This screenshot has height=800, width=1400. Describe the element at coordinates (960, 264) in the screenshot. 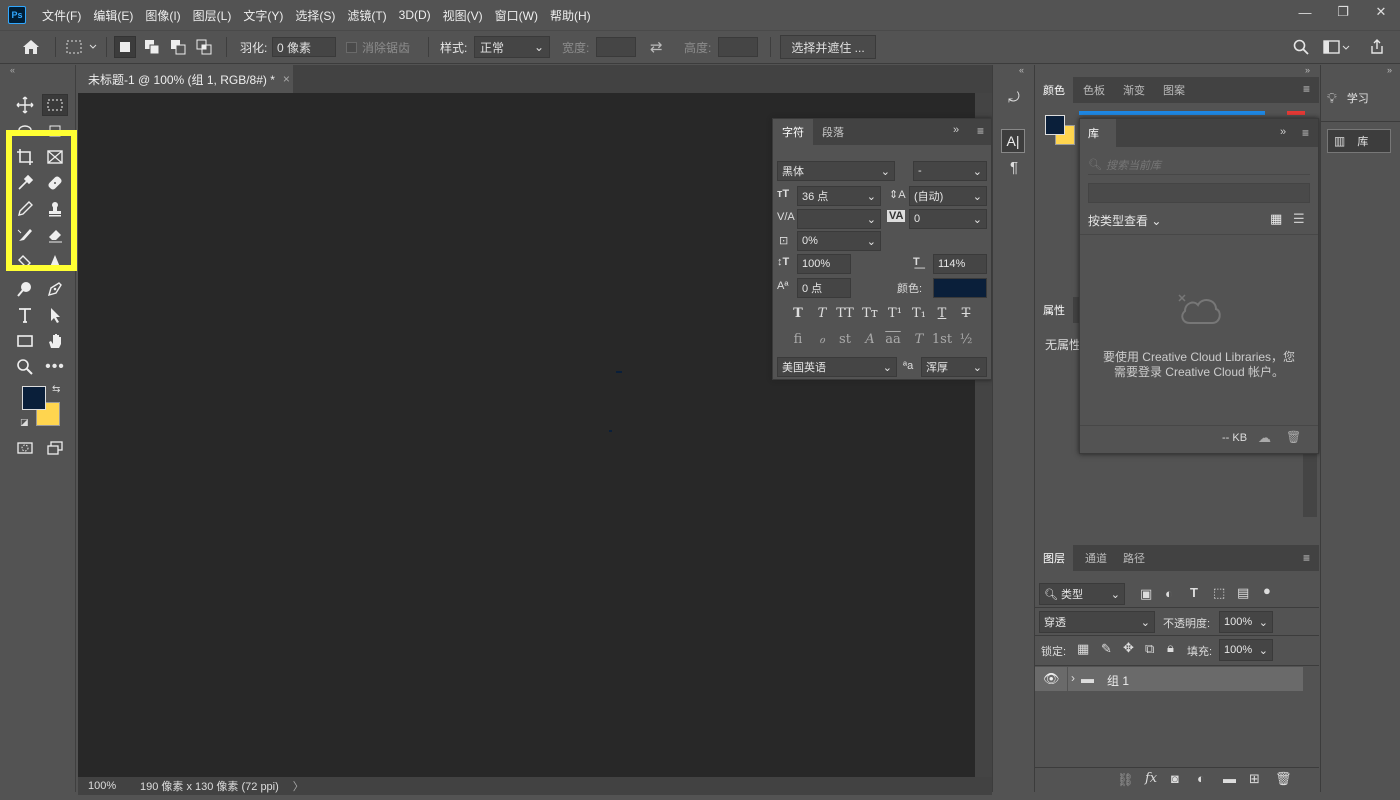

I see `horizontal-scale-input: 114%` at that location.